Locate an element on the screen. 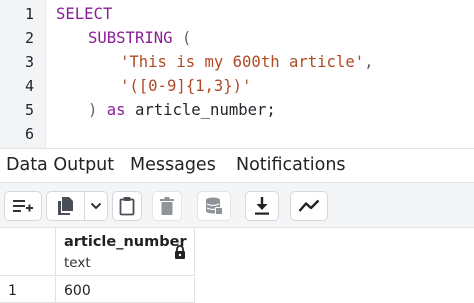  line-number: 6 is located at coordinates (29, 134).